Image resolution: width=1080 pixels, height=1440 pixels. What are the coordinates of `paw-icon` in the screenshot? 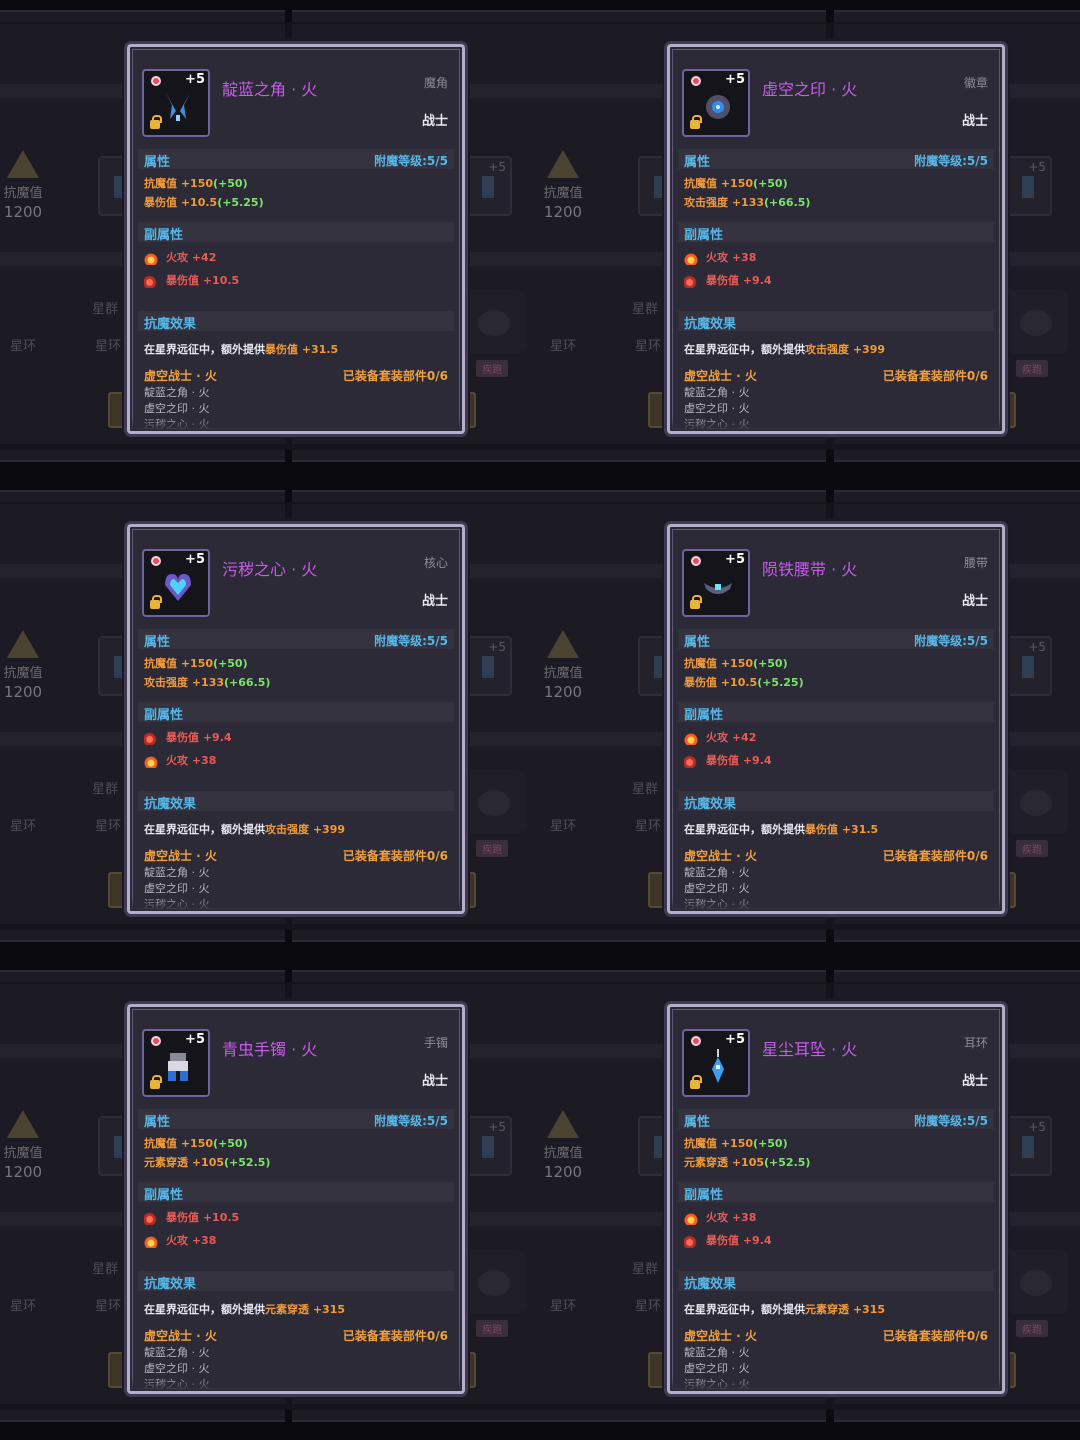 It's located at (1036, 1282).